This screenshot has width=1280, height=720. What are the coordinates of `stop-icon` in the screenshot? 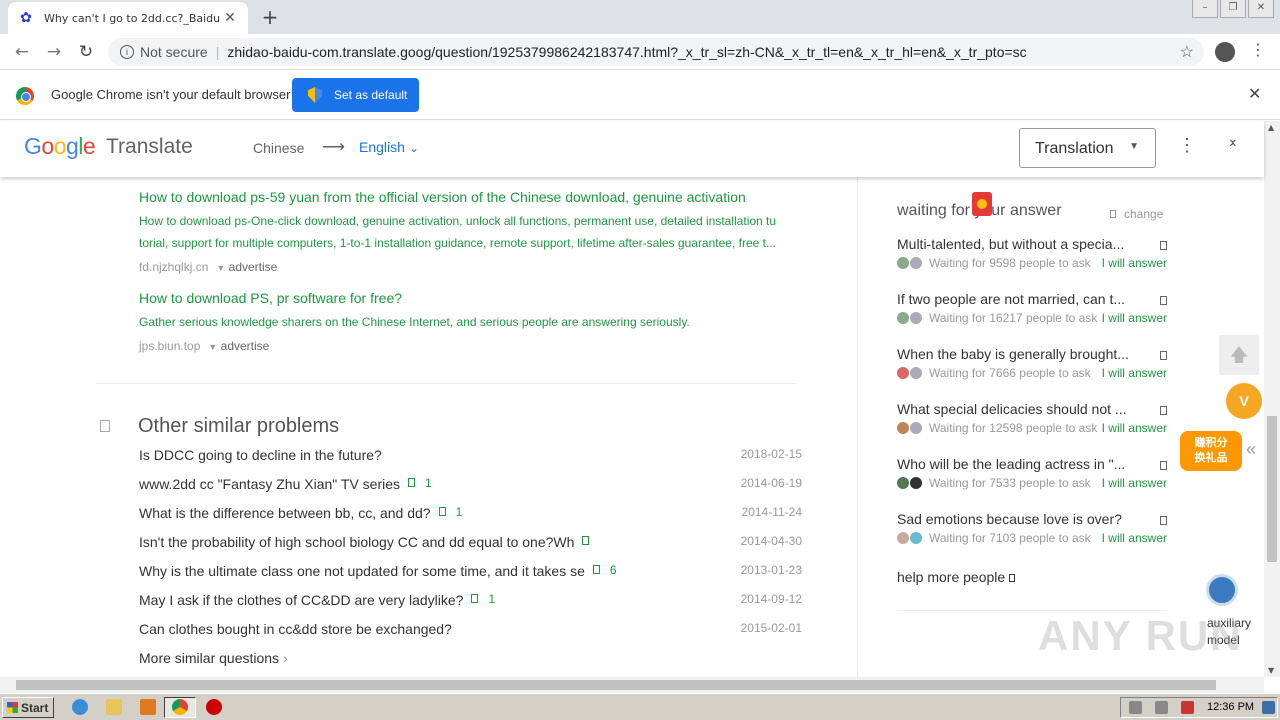 It's located at (214, 707).